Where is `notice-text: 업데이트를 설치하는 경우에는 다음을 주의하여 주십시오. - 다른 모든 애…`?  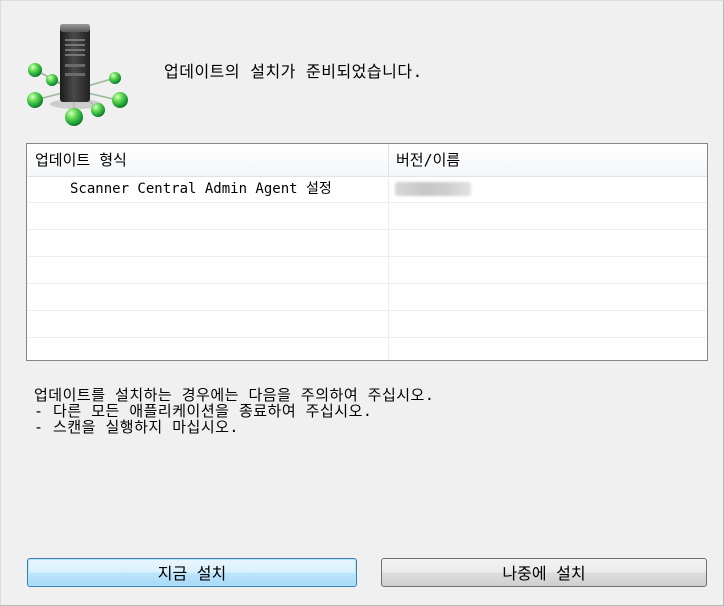
notice-text: 업데이트를 설치하는 경우에는 다음을 주의하여 주십시오. - 다른 모든 애… is located at coordinates (234, 411).